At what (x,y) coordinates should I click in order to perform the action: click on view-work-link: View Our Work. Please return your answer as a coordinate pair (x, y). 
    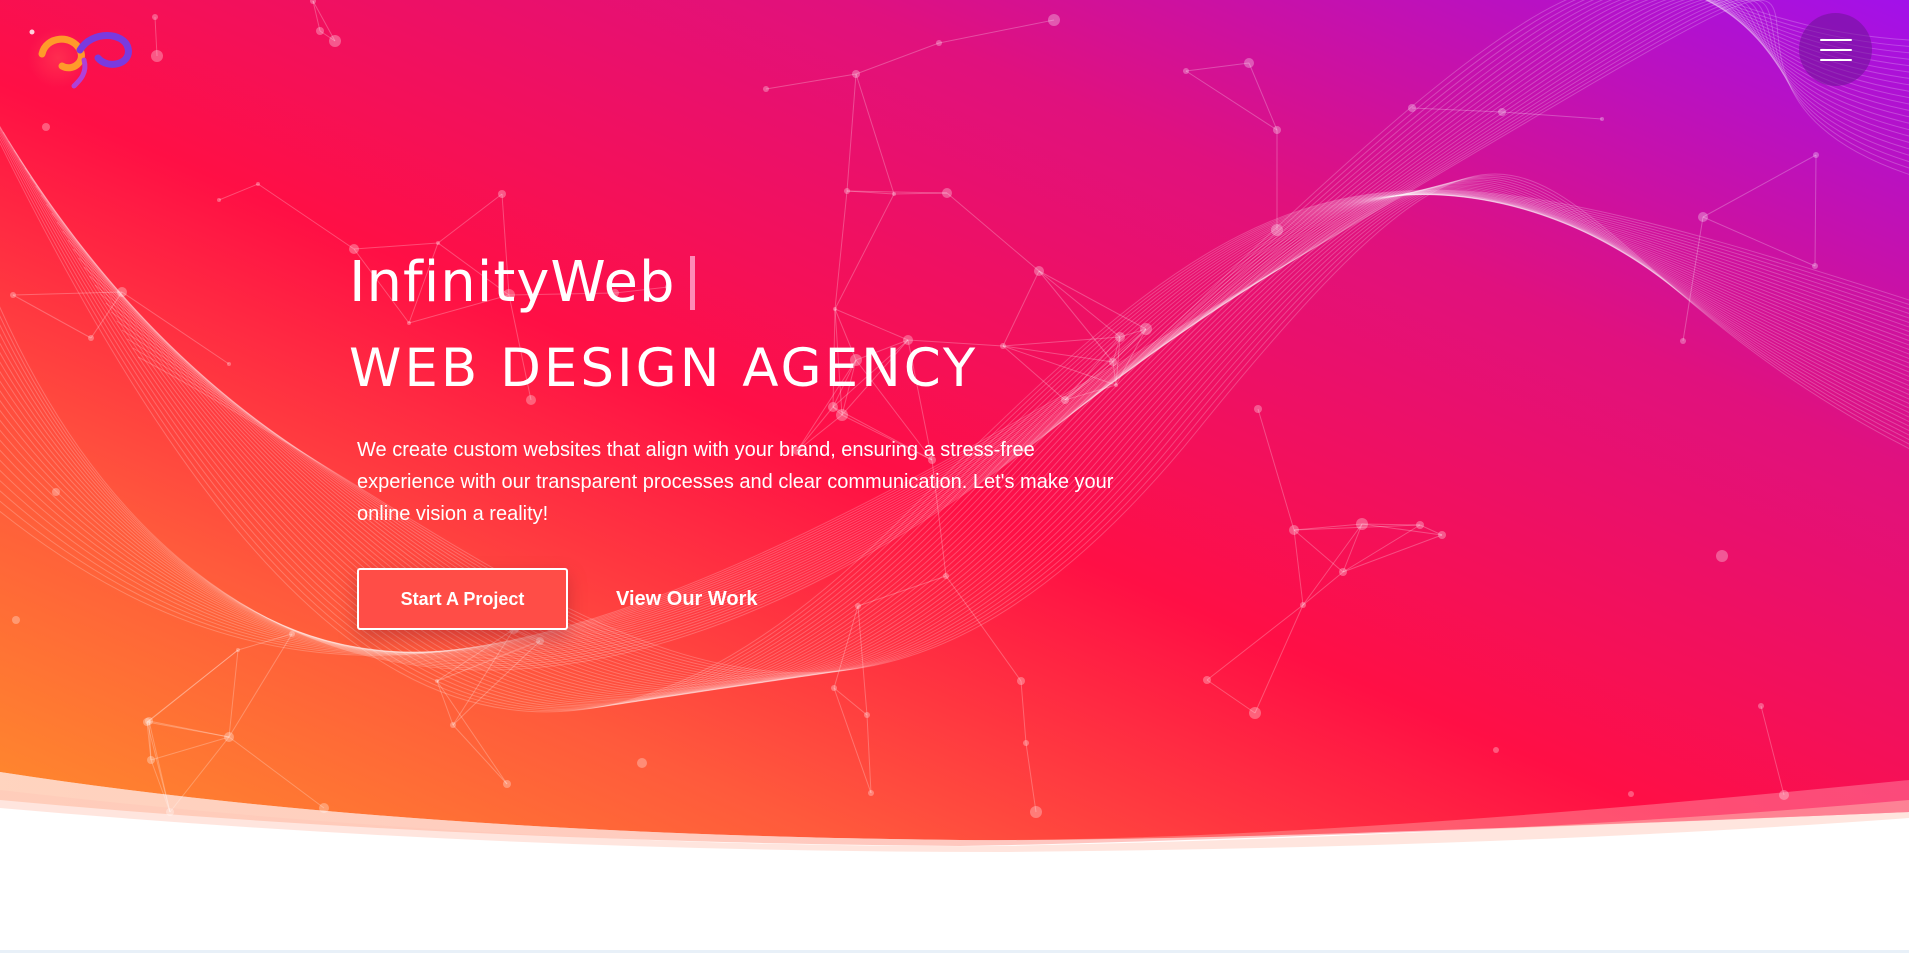
    Looking at the image, I should click on (687, 599).